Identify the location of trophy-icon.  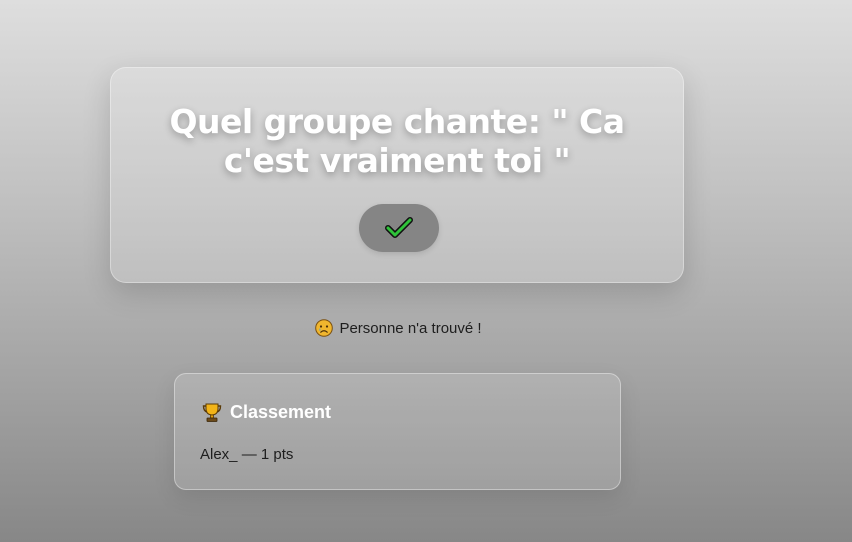
(212, 412).